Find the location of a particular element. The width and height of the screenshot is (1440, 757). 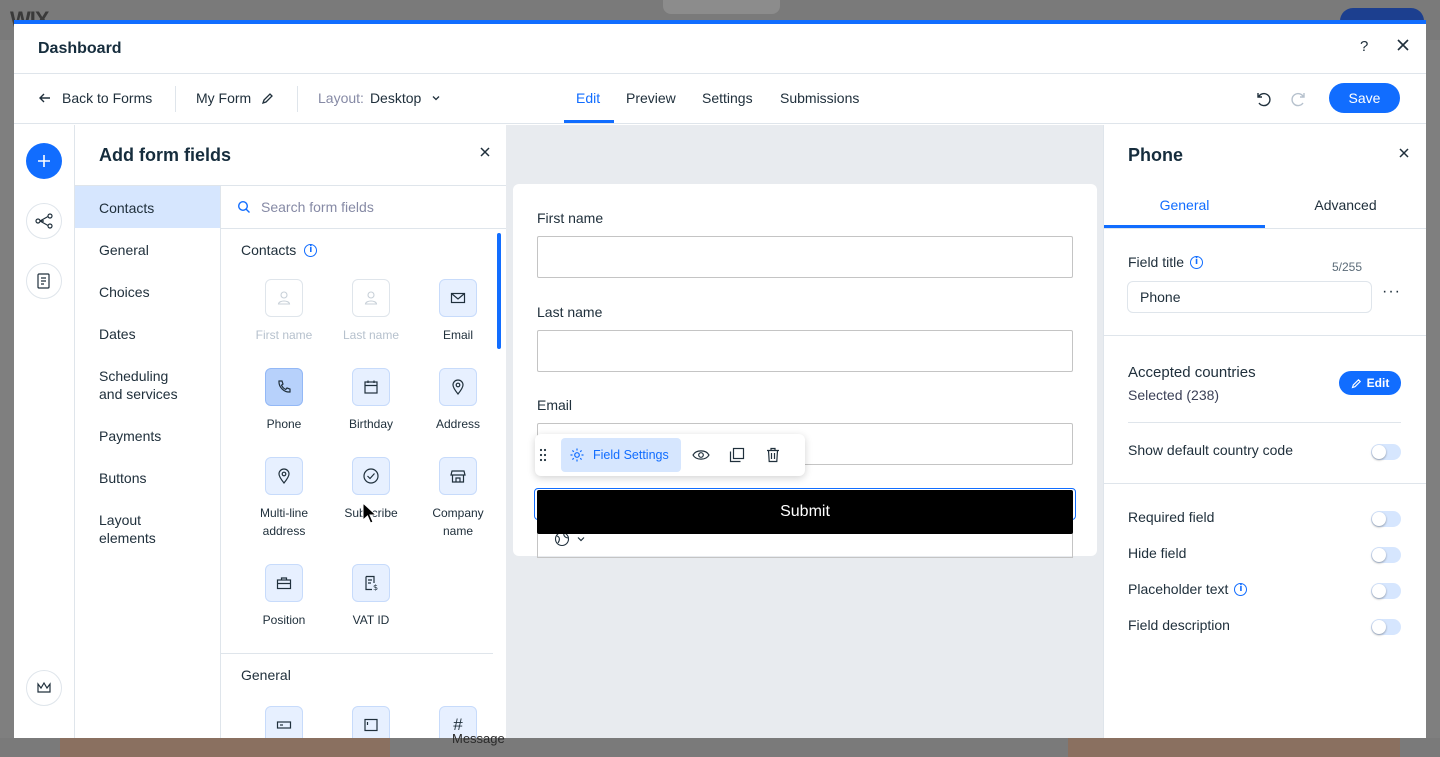

field-label: Phone is located at coordinates (284, 424).